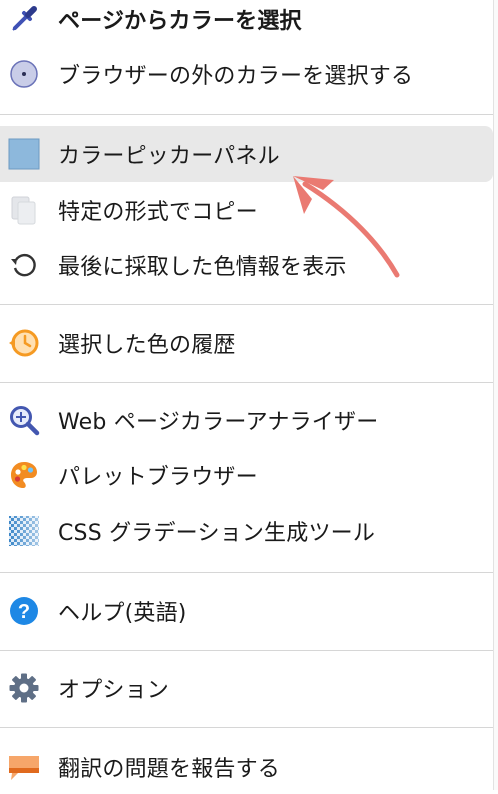 The image size is (498, 794). I want to click on menu-item-label: ページからカラーを選択, so click(180, 21).